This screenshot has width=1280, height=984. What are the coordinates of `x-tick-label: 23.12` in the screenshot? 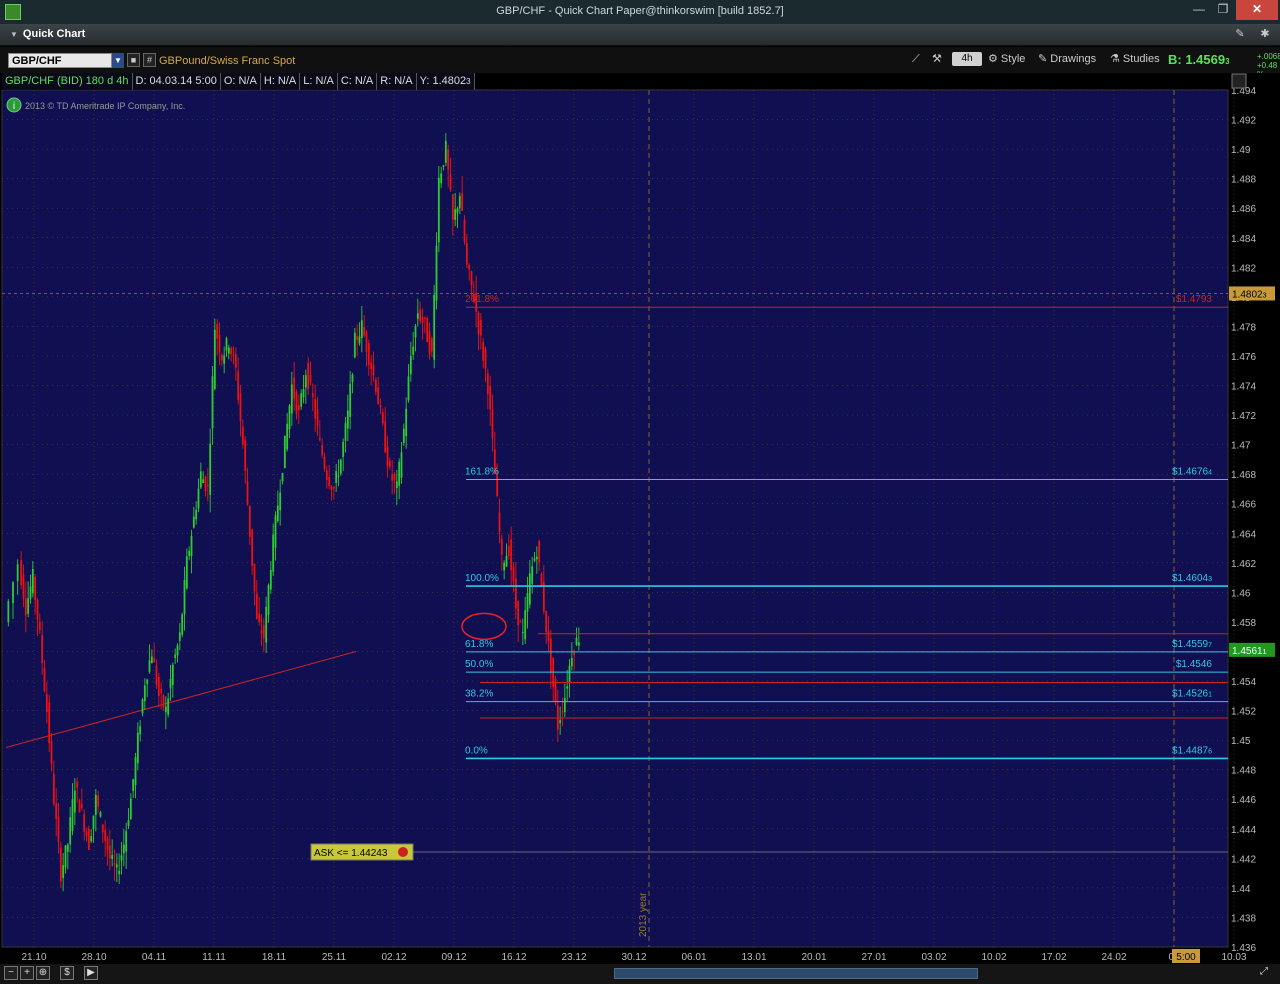 It's located at (573, 957).